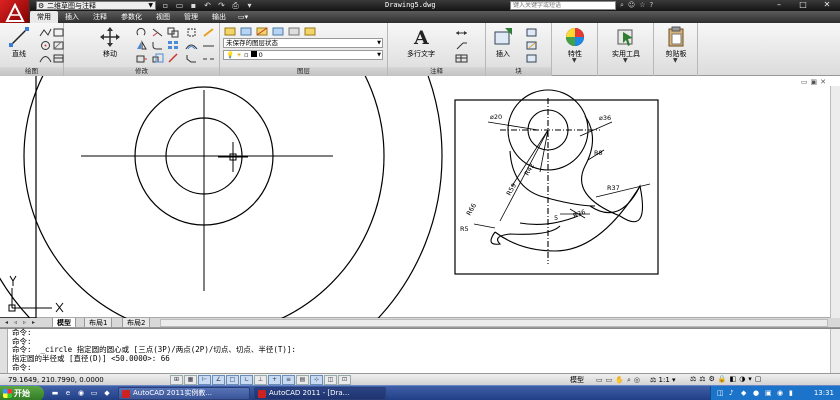  I want to click on lock-icon: 🔒, so click(722, 379).